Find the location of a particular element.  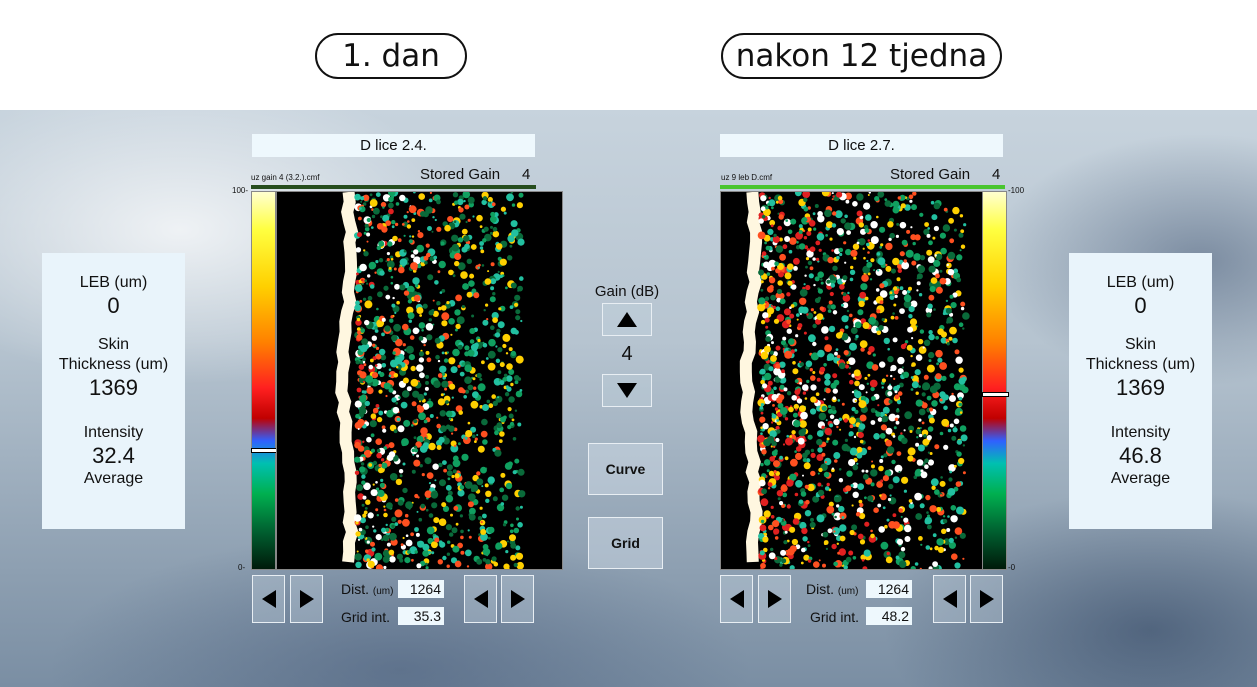

grid-button: Grid is located at coordinates (625, 543).